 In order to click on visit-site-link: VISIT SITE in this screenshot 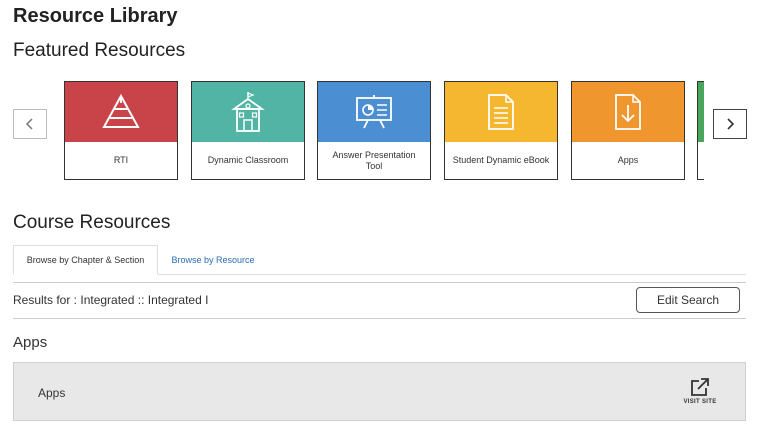, I will do `click(700, 391)`.